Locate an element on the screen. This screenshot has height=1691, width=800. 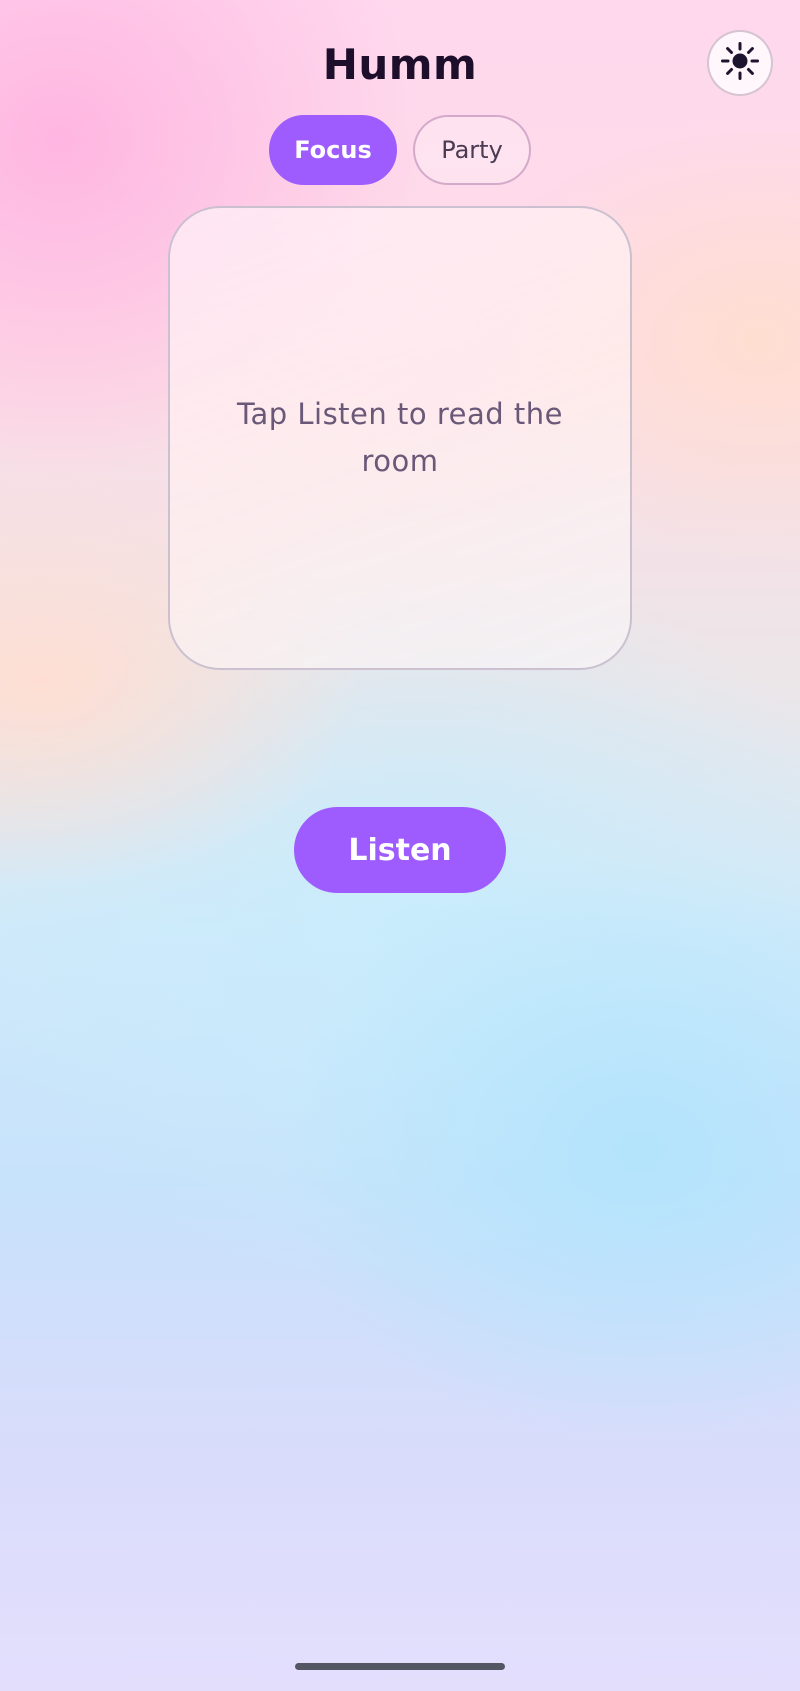
sun-icon is located at coordinates (740, 63).